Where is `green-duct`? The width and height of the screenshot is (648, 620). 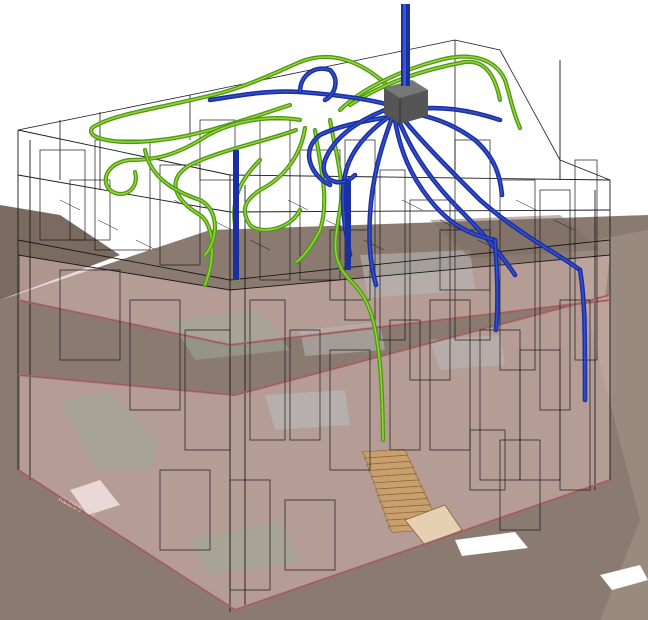 green-duct is located at coordinates (240, 99).